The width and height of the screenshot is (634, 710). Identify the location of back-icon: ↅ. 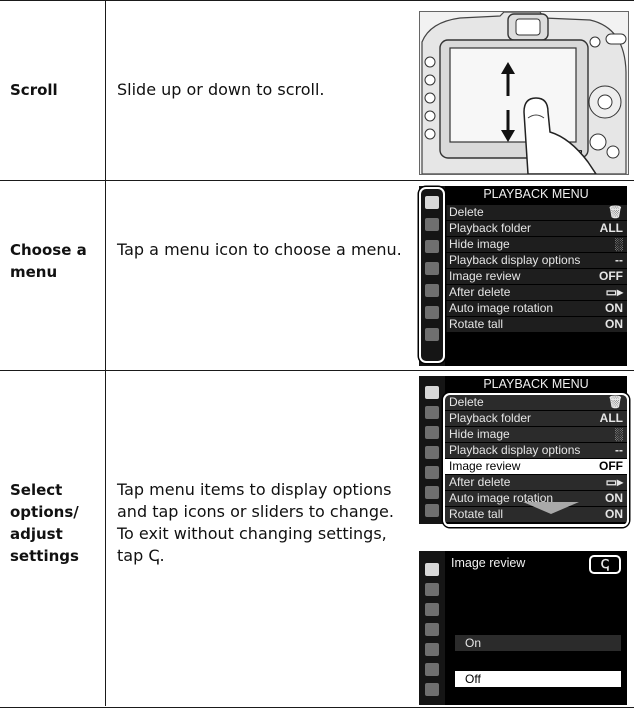
(605, 564).